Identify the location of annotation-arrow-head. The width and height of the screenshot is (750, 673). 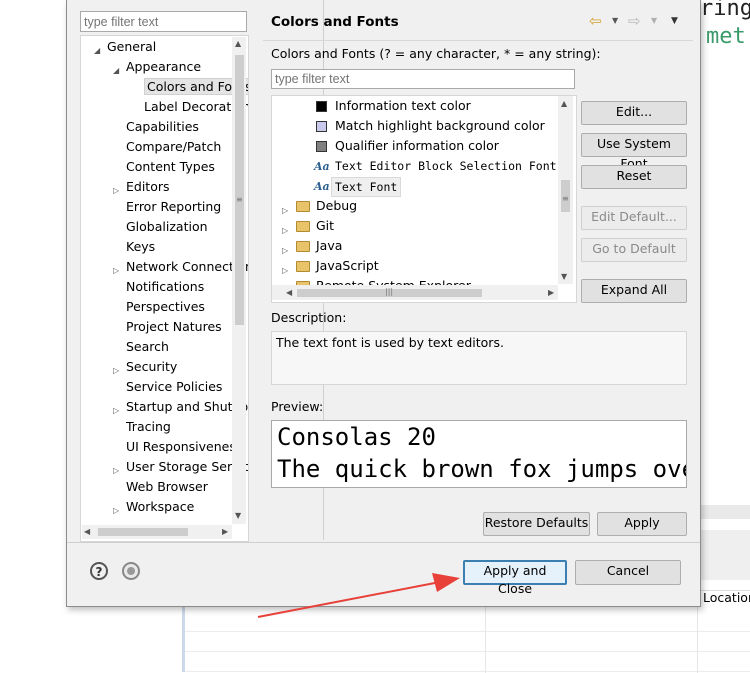
(446, 582).